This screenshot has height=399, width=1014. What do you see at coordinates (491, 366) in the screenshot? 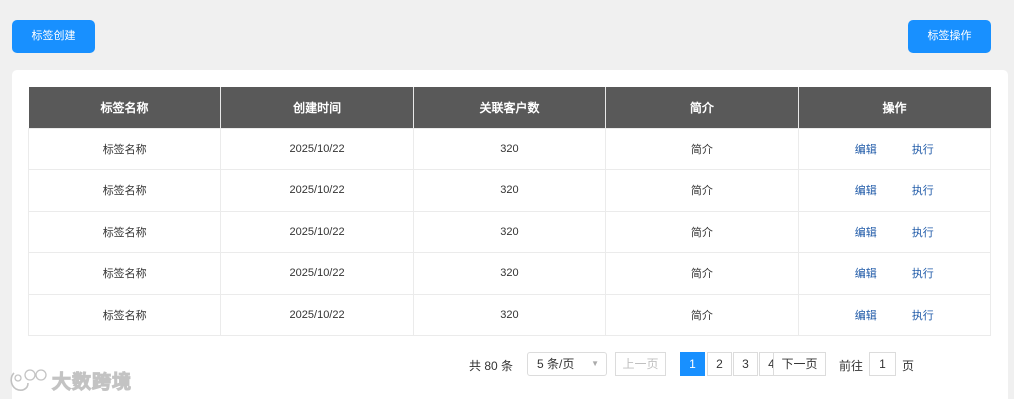
I see `total-count: 共 80 条` at bounding box center [491, 366].